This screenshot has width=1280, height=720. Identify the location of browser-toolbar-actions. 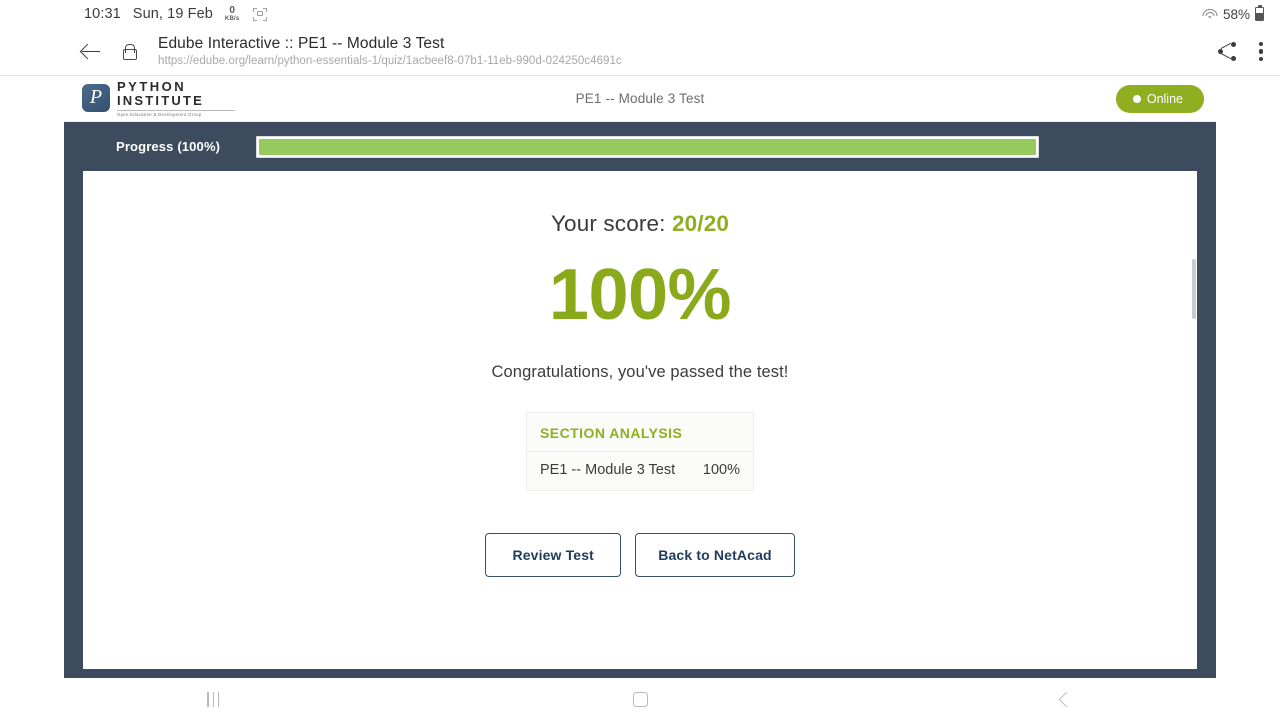
(1240, 51).